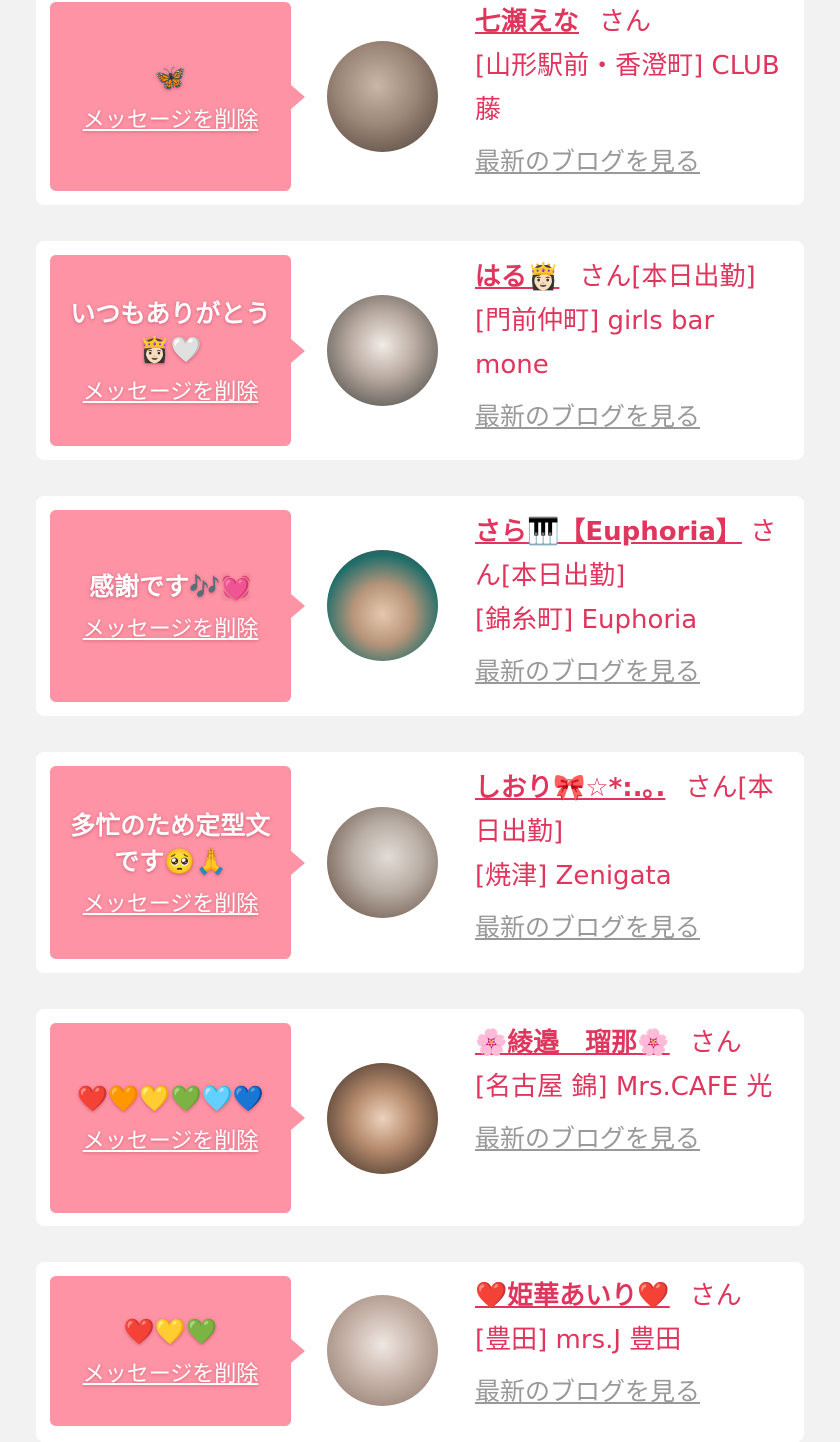 The height and width of the screenshot is (1442, 840). I want to click on message-text: 感謝です🎶💓, so click(170, 586).